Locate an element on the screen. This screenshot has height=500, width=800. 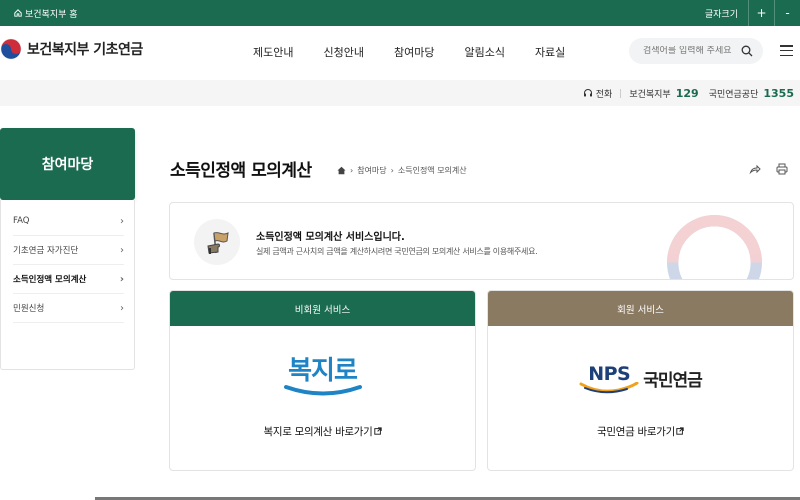
non-member-service-card: 비회원 서비스 복지로 복지로 모의계산 바로가기 is located at coordinates (322, 380).